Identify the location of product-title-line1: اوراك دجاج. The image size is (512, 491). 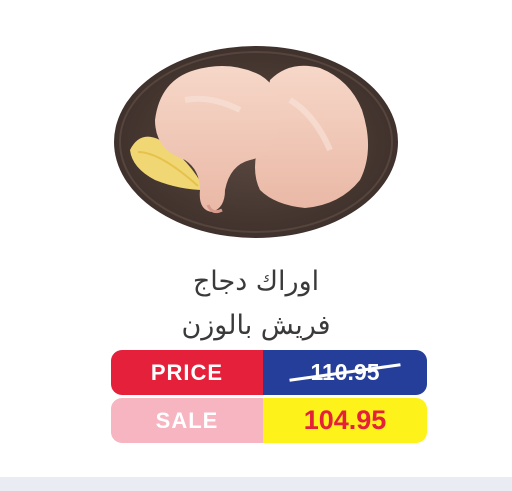
(256, 281).